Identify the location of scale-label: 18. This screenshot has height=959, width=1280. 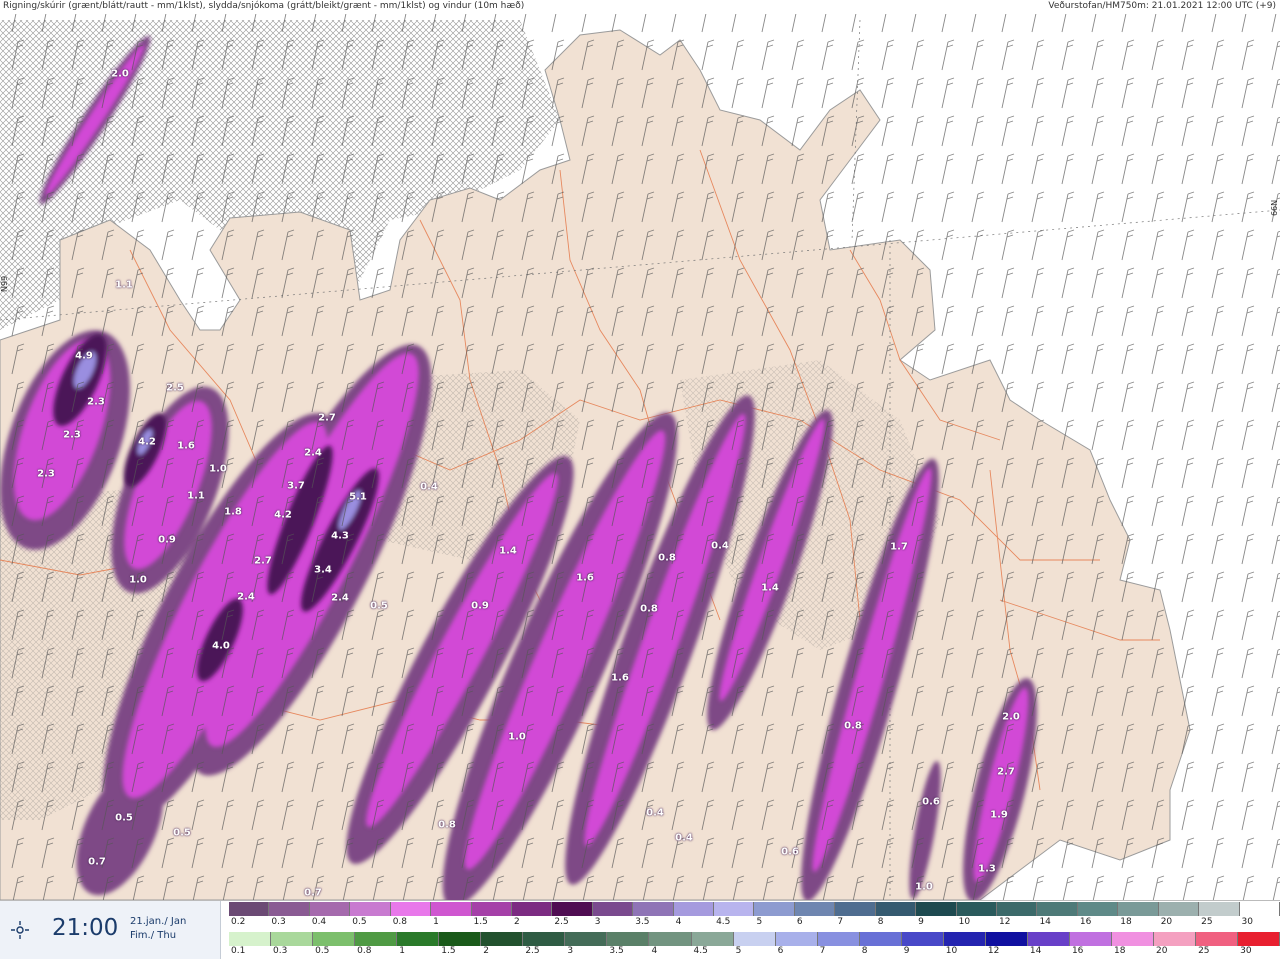
(1126, 922).